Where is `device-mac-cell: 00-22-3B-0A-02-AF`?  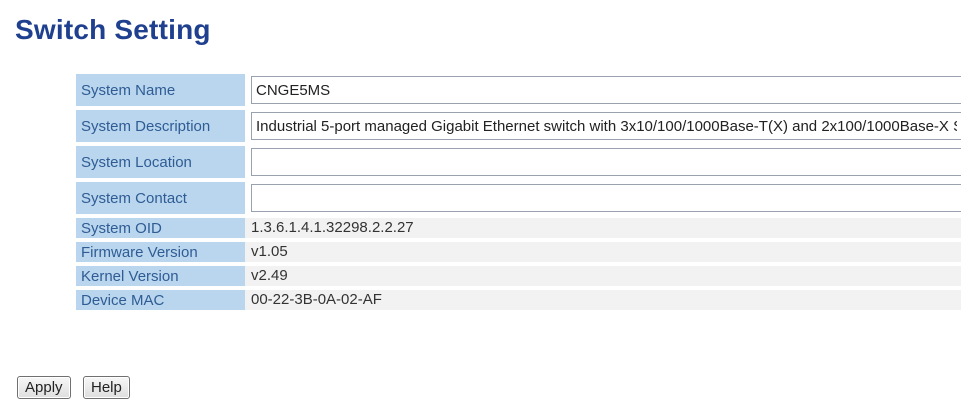 device-mac-cell: 00-22-3B-0A-02-AF is located at coordinates (603, 300).